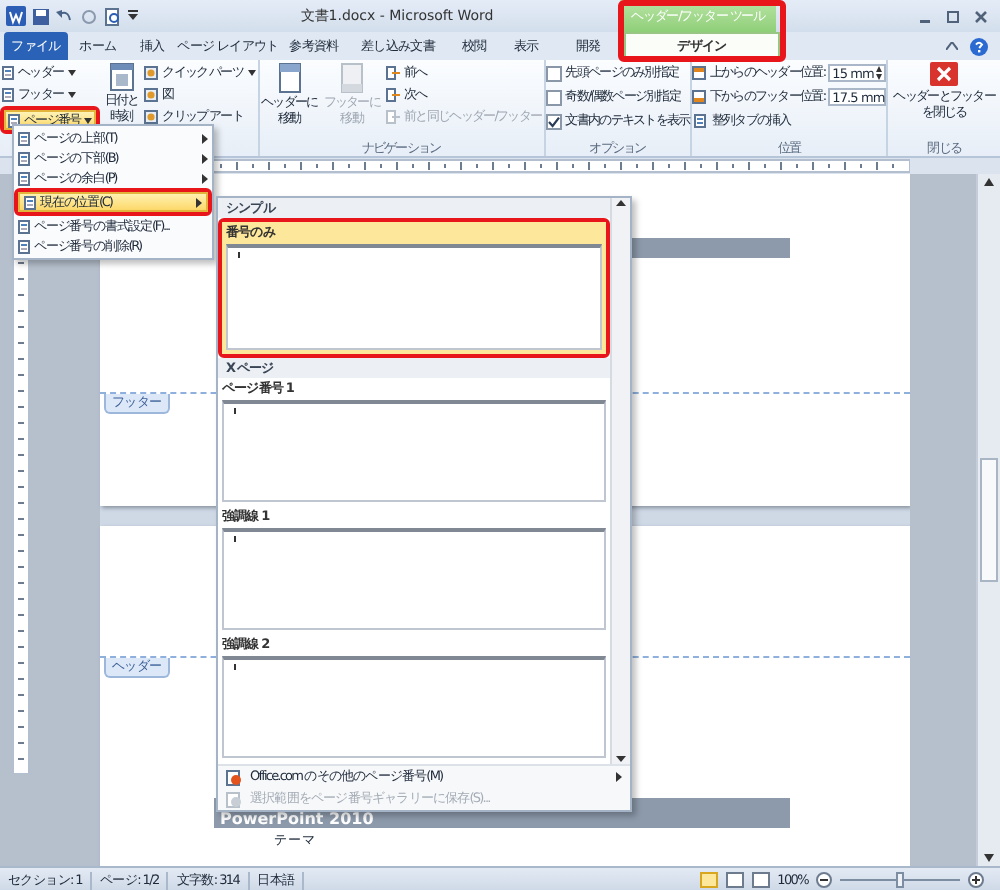 This screenshot has width=1000, height=890. Describe the element at coordinates (979, 46) in the screenshot. I see `help-icon` at that location.